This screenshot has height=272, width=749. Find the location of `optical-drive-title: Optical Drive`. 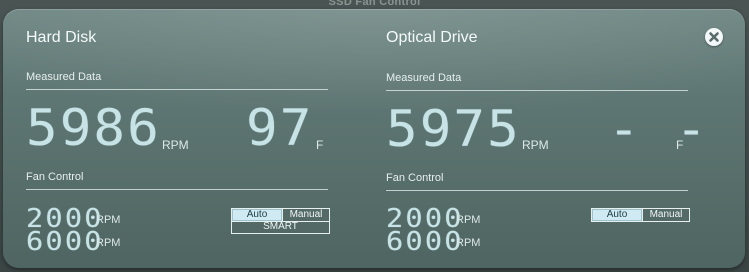

optical-drive-title: Optical Drive is located at coordinates (432, 37).